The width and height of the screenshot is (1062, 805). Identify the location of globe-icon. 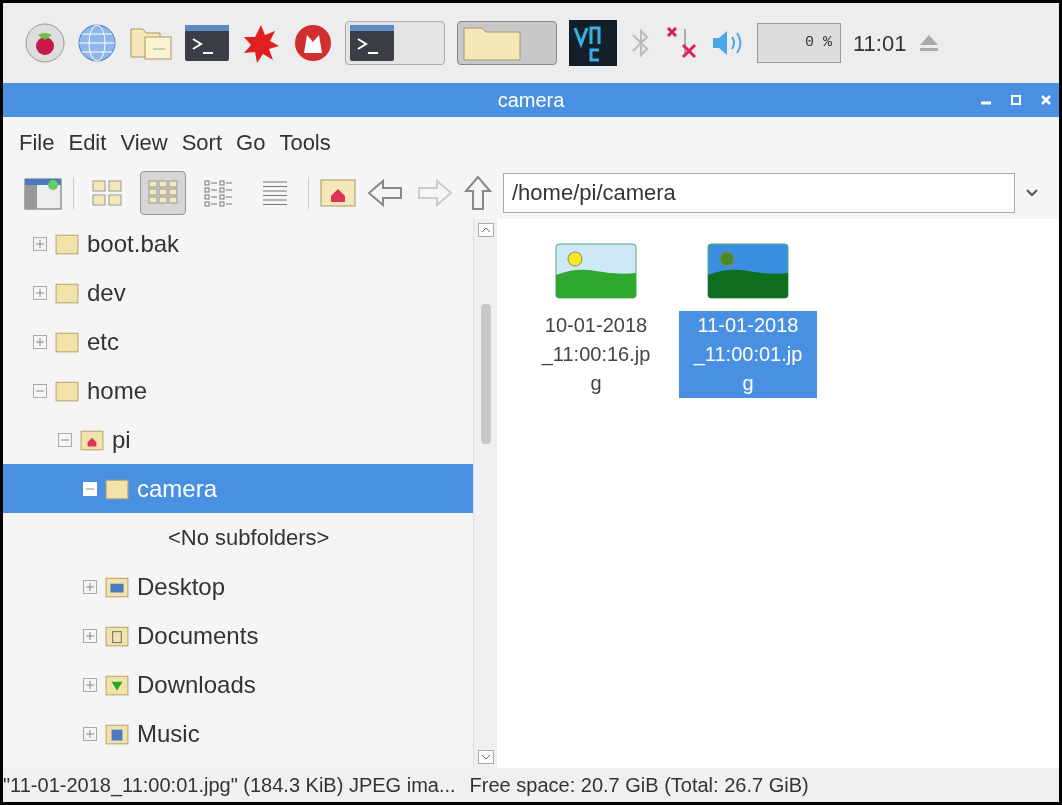
(97, 43).